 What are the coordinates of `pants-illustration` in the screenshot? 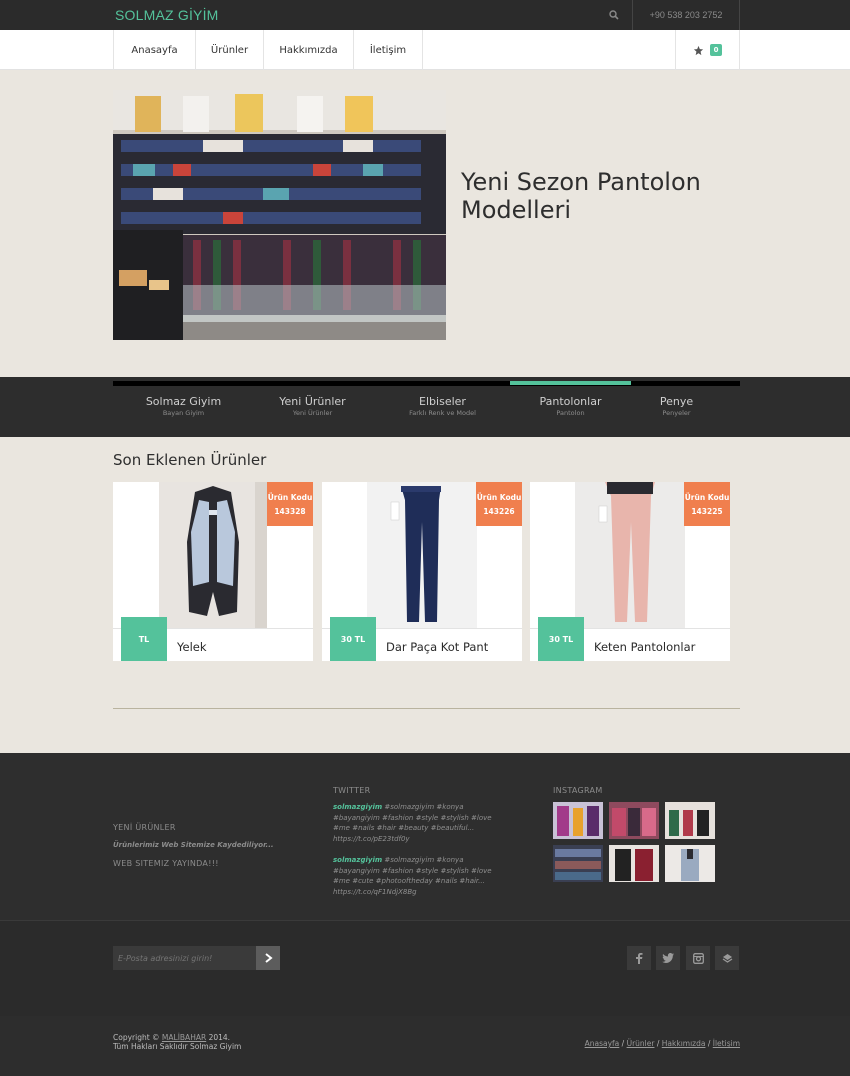 It's located at (630, 555).